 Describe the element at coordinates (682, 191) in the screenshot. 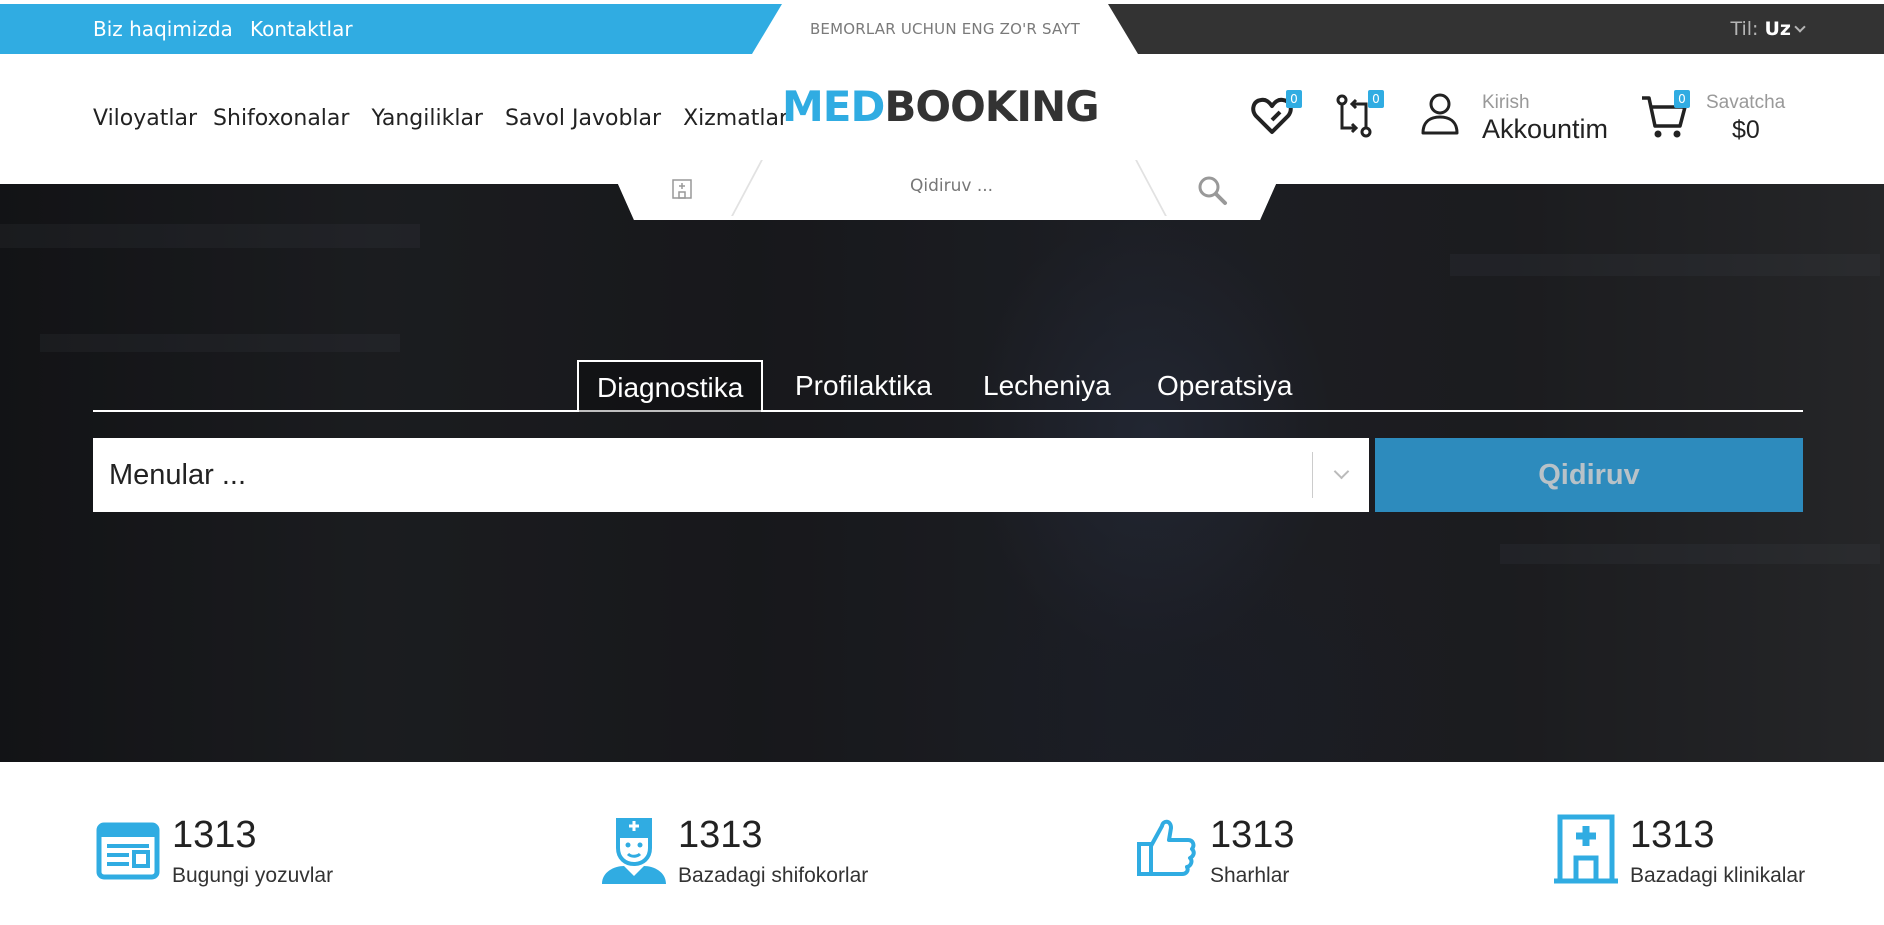

I see `hospital-icon` at that location.